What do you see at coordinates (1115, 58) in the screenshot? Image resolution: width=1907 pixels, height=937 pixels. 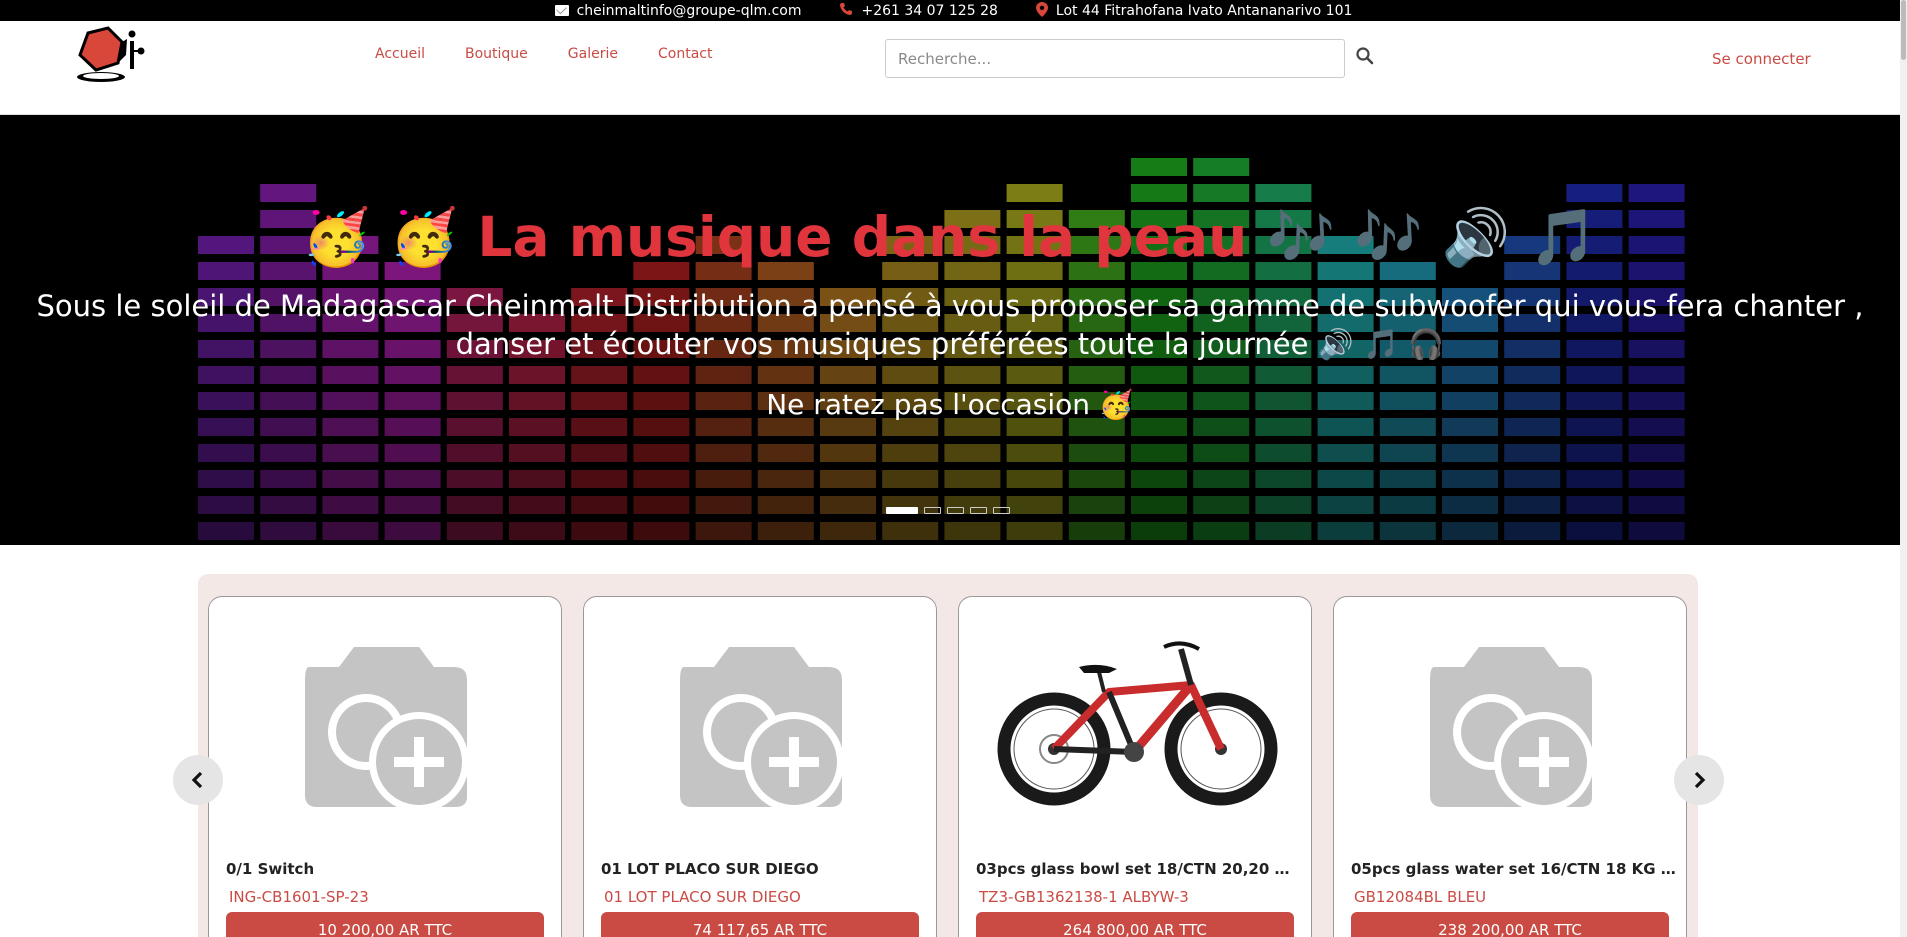 I see `search-input` at bounding box center [1115, 58].